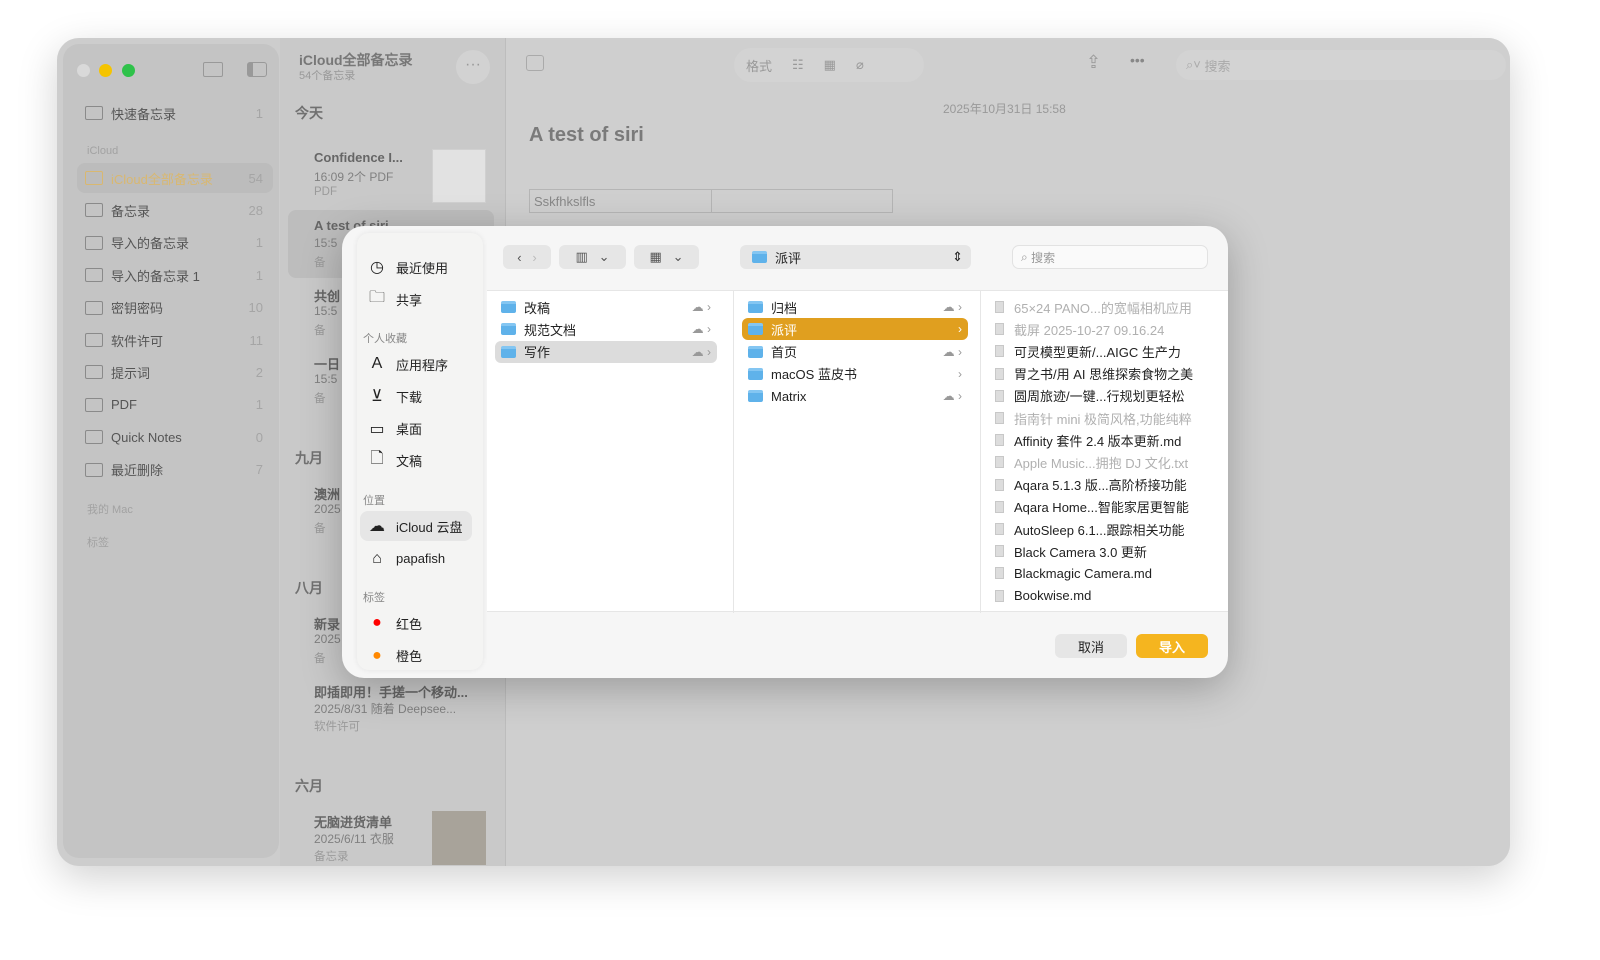 This screenshot has height=960, width=1600. What do you see at coordinates (666, 257) in the screenshot?
I see `group-button: ▦ ⌄` at bounding box center [666, 257].